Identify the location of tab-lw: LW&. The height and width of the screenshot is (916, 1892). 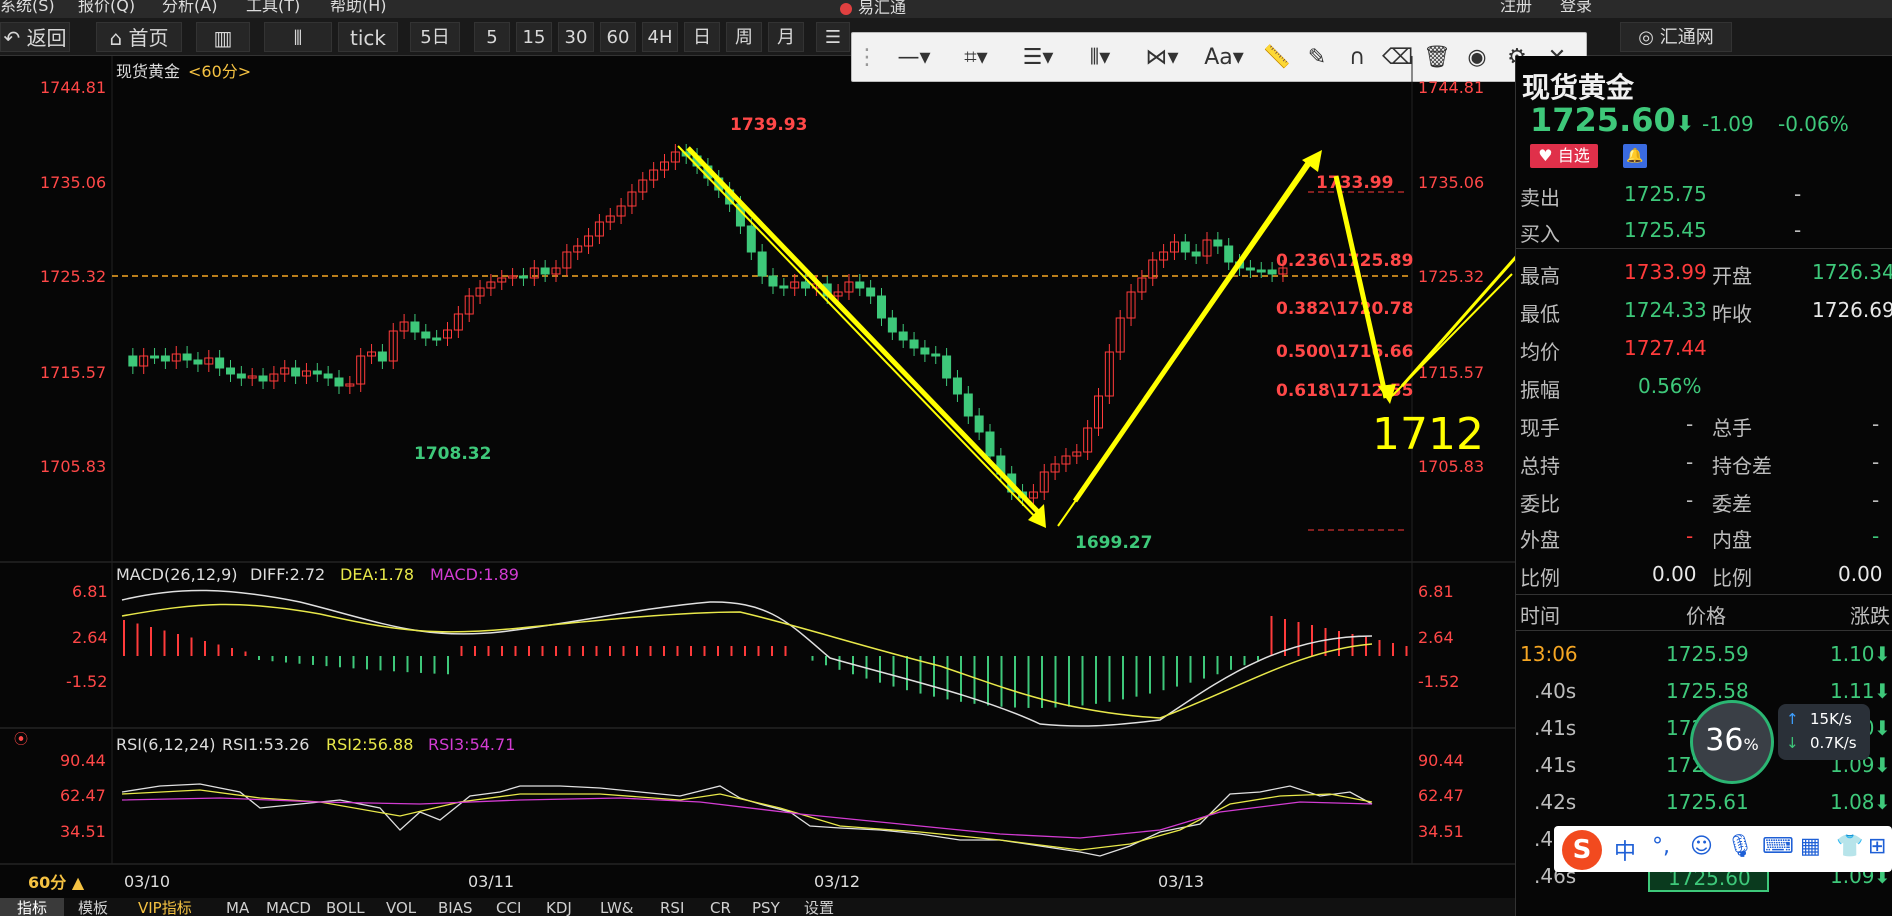
(617, 907).